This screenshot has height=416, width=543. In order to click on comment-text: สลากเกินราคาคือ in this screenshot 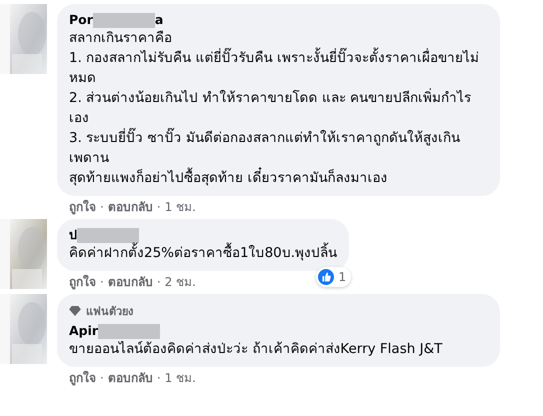, I will do `click(121, 38)`.